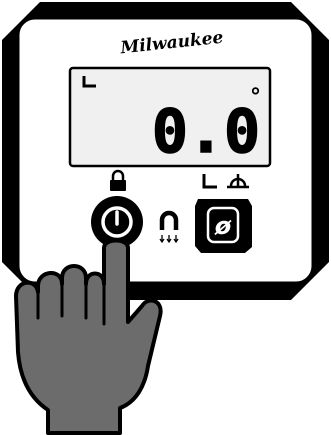 This screenshot has height=435, width=331. I want to click on degree-symbol: °, so click(255, 97).